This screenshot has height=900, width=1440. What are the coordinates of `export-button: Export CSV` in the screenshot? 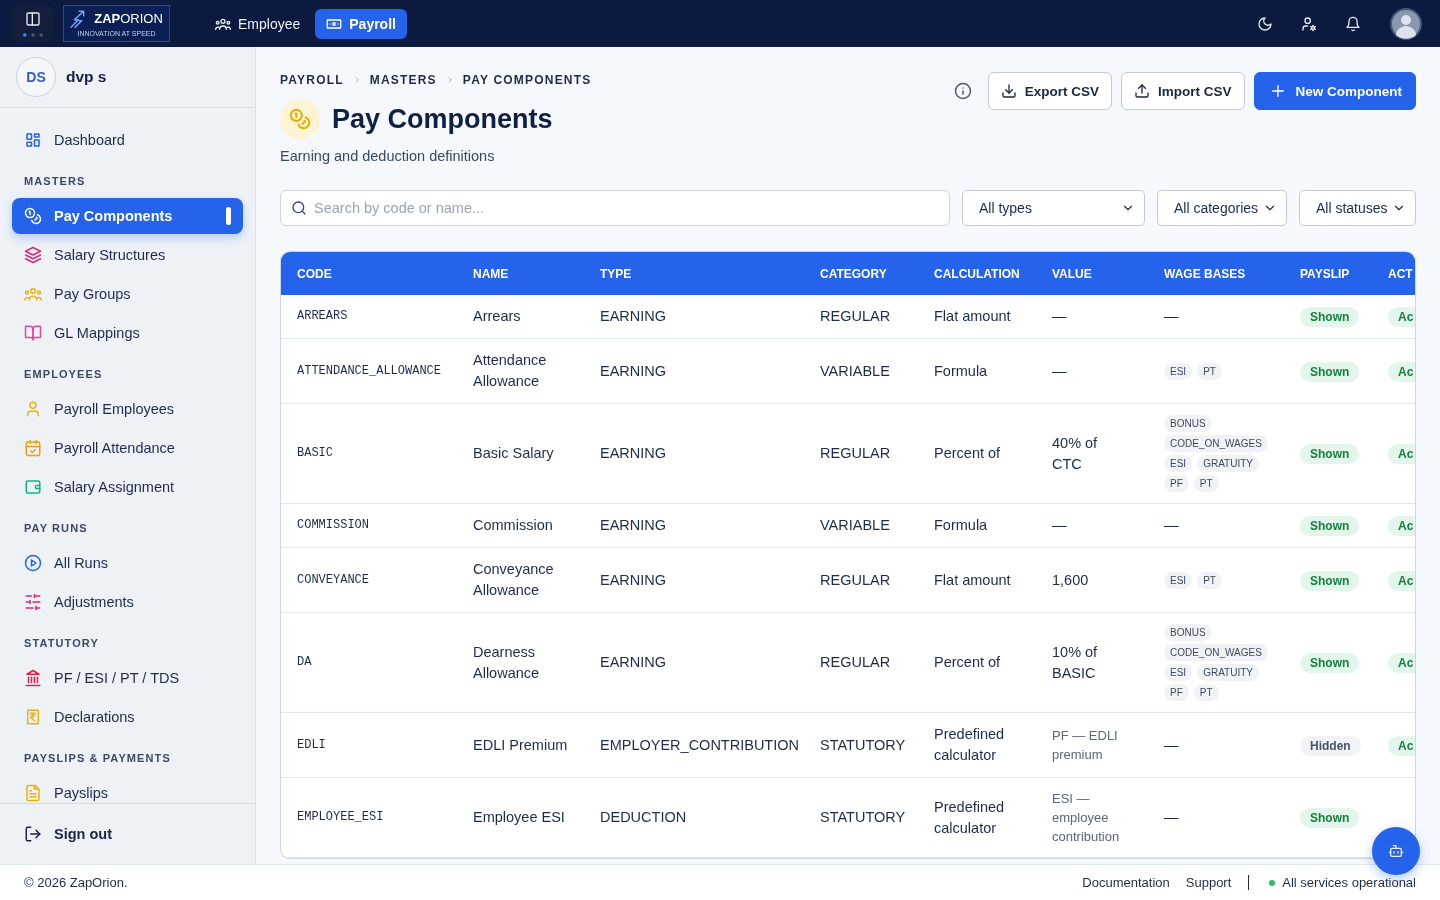 It's located at (1049, 91).